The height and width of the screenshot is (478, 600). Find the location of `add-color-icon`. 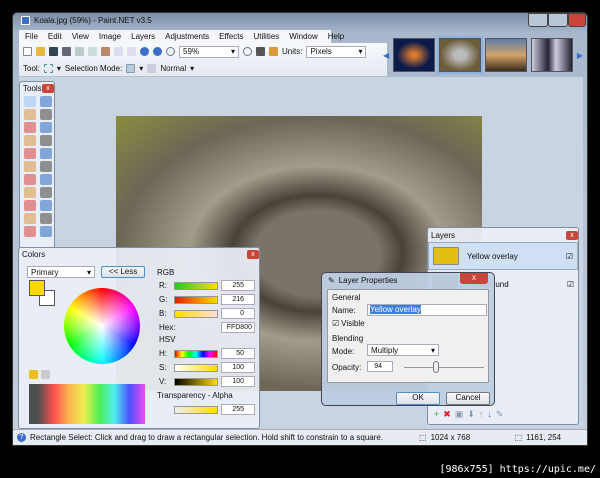

add-color-icon is located at coordinates (33, 374).